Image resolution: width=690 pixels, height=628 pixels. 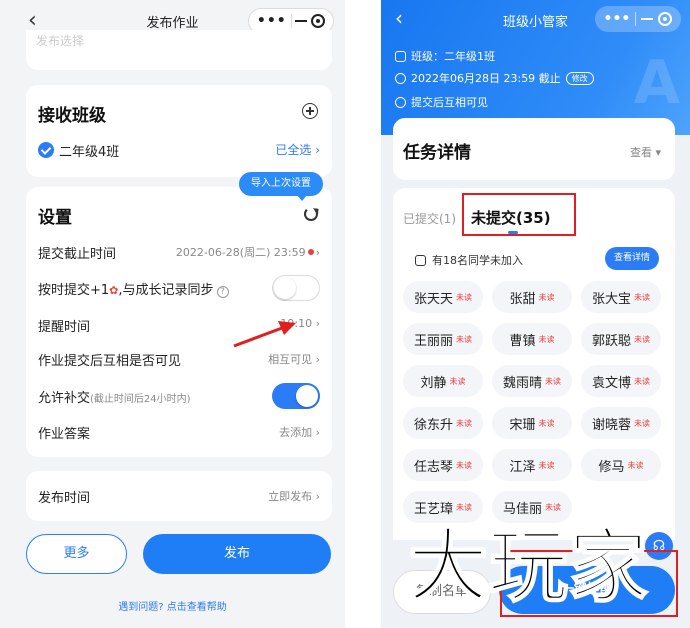 I want to click on student-chip: 袁文博 未读, so click(x=621, y=381).